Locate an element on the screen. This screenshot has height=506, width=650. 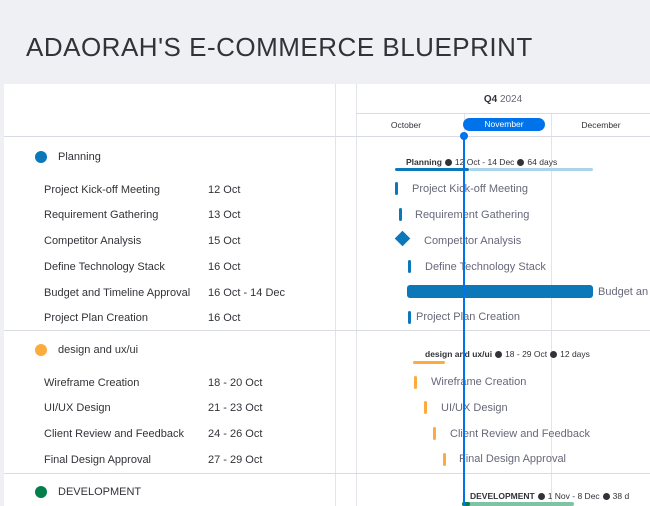
task-name: UI/UX Design is located at coordinates (77, 408).